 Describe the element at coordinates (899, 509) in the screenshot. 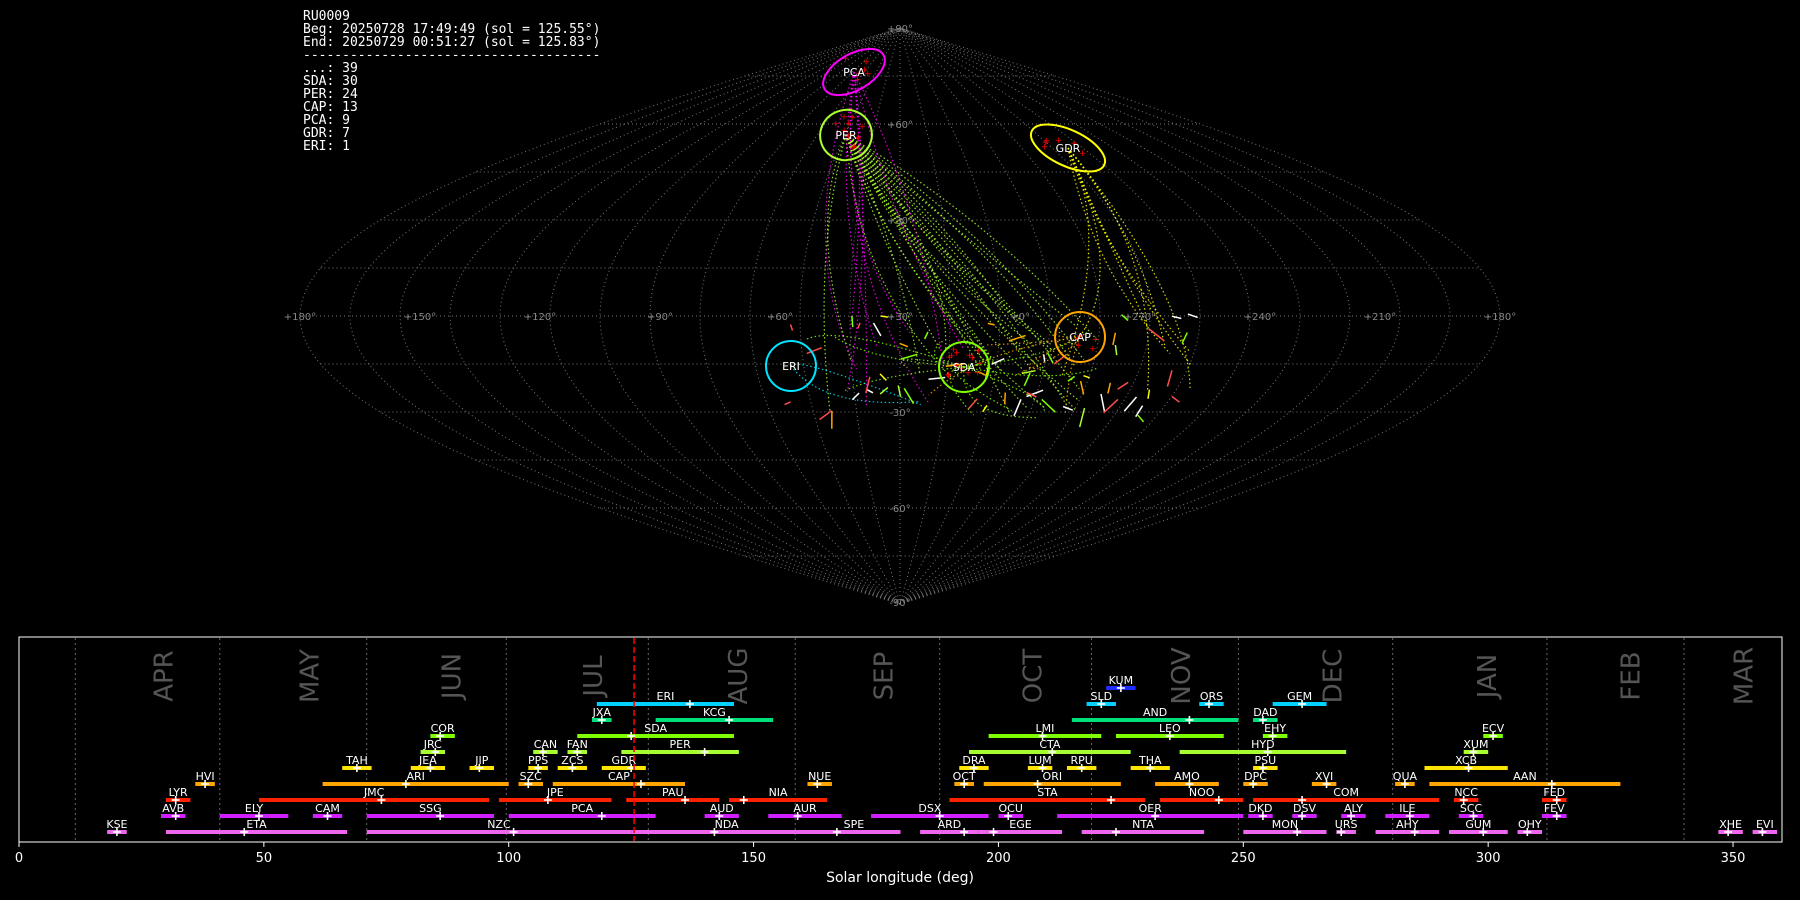

I see `lat-label: -60°` at that location.